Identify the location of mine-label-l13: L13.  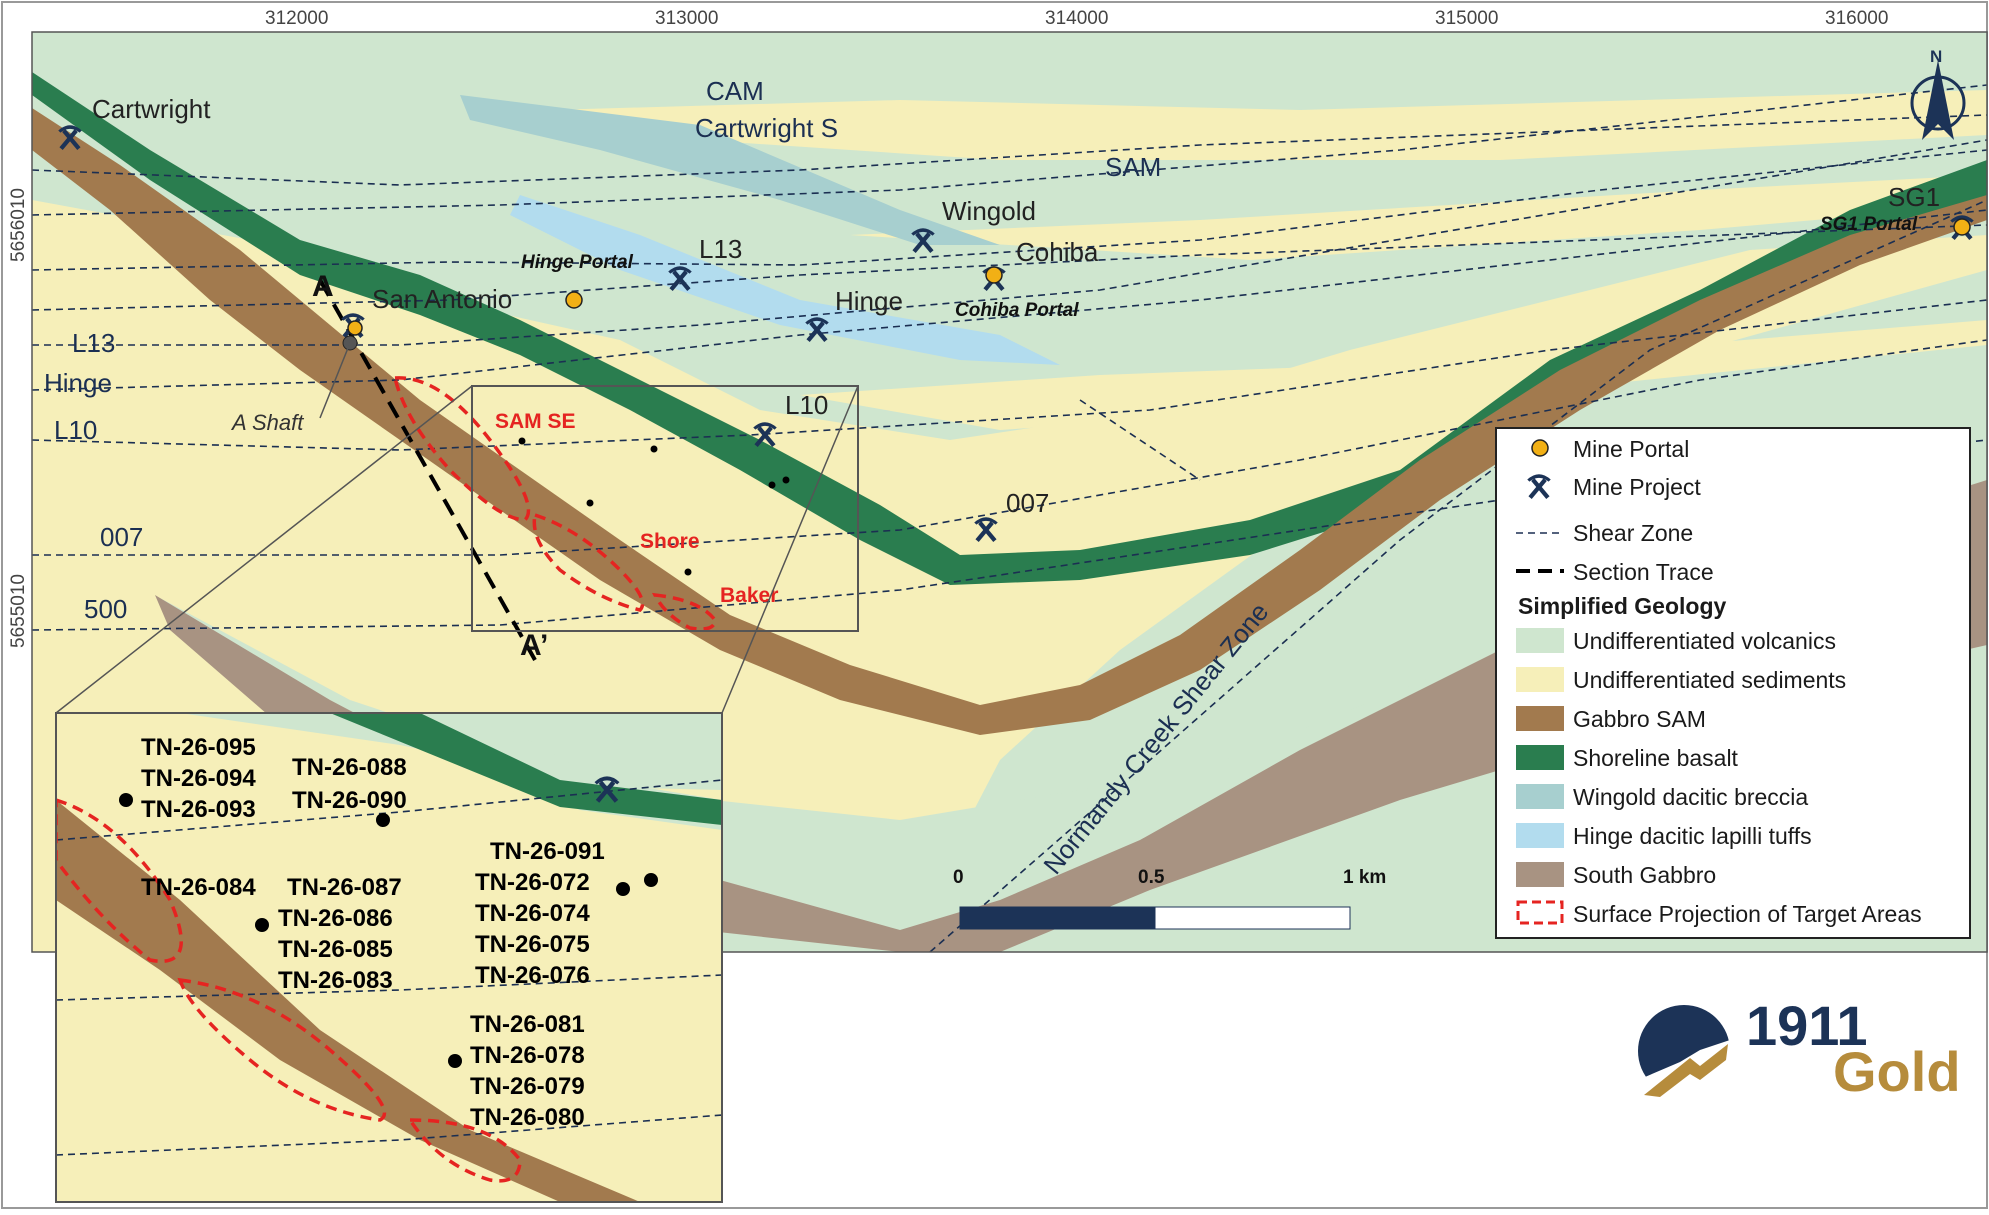
(720, 249).